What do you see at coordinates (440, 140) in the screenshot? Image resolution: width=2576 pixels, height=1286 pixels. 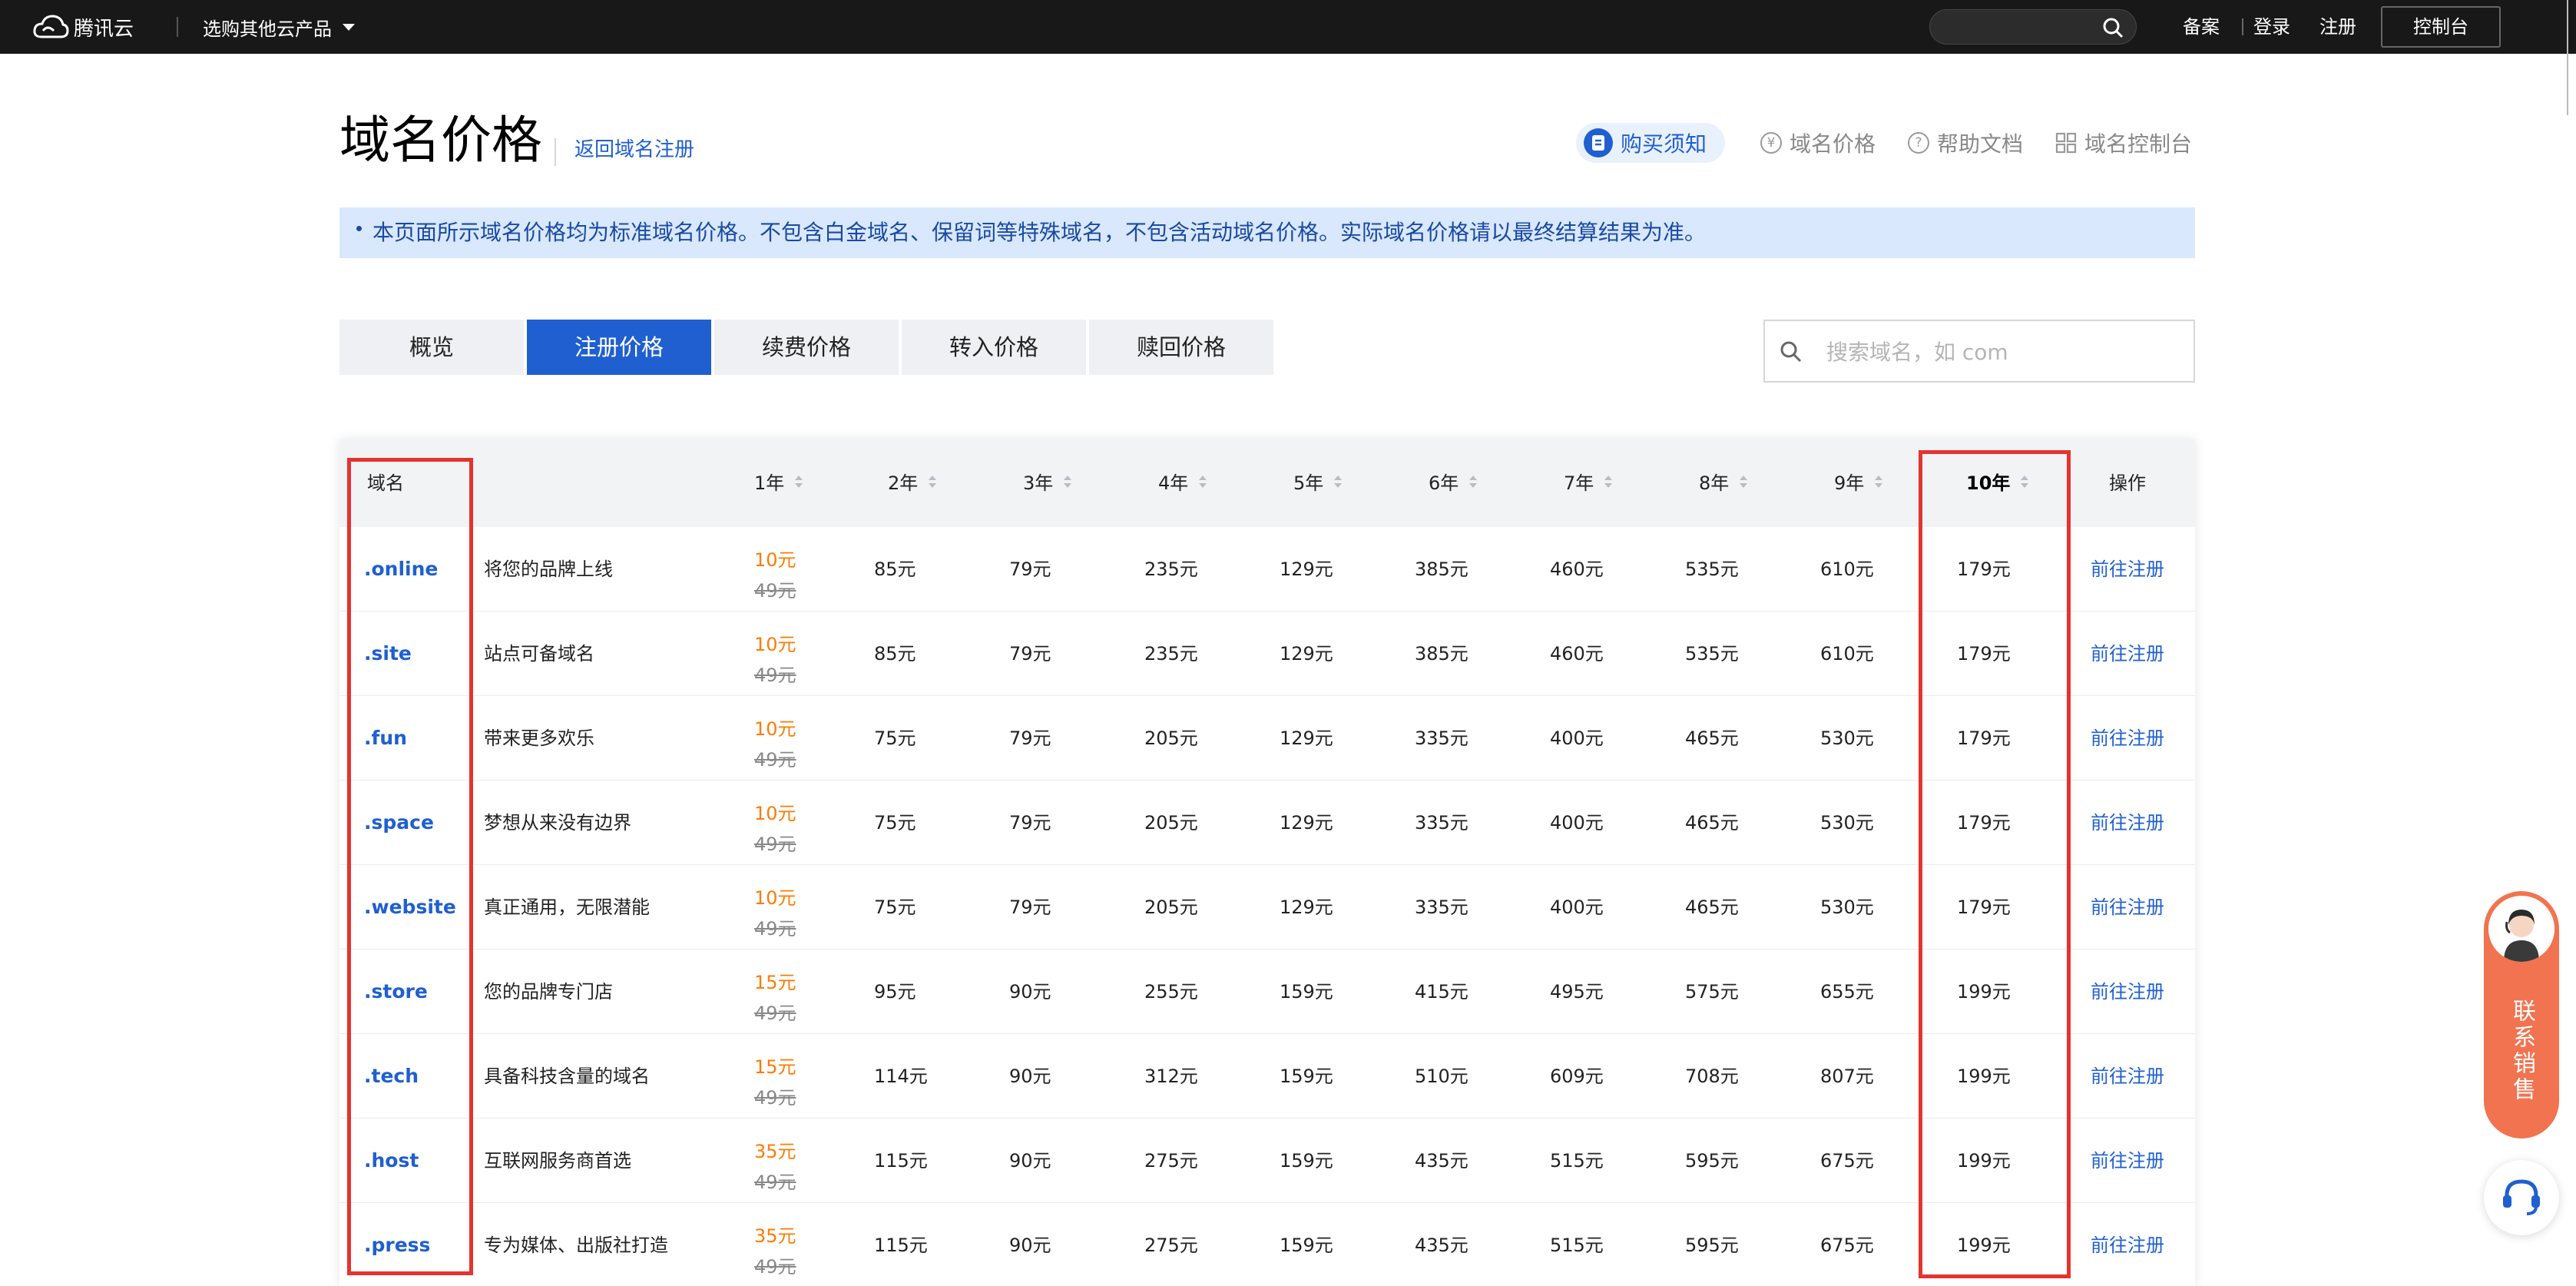 I see `page-title: 域名价格` at bounding box center [440, 140].